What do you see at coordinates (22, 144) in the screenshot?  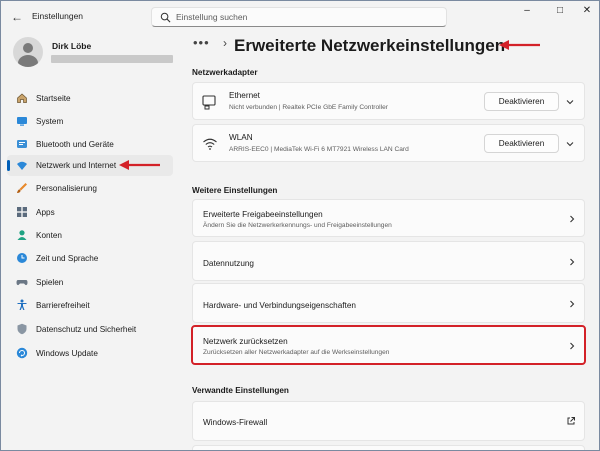 I see `bluetooth-icon` at bounding box center [22, 144].